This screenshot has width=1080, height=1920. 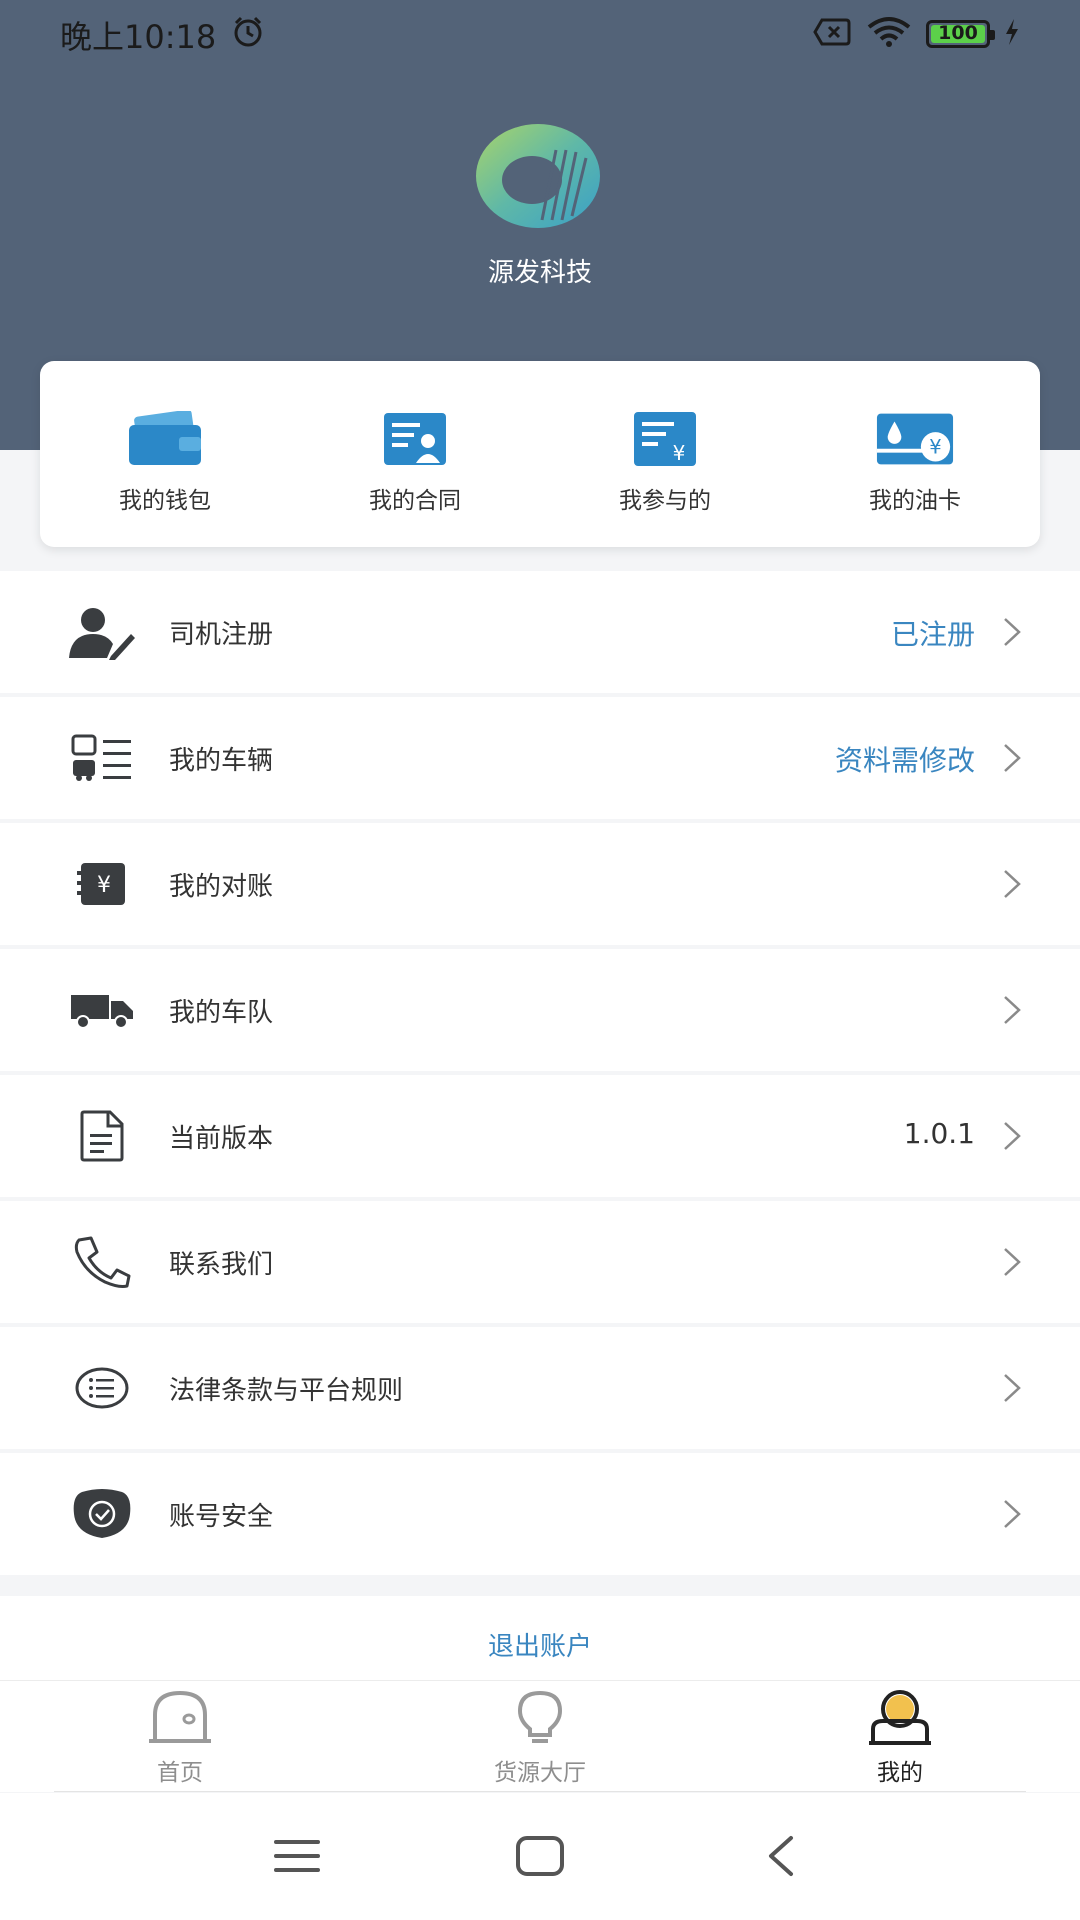 I want to click on wallet-icon, so click(x=165, y=439).